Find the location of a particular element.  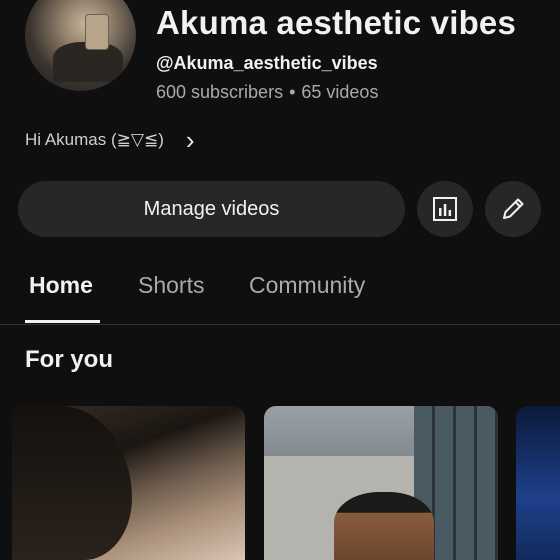

avatar-phone is located at coordinates (97, 32).